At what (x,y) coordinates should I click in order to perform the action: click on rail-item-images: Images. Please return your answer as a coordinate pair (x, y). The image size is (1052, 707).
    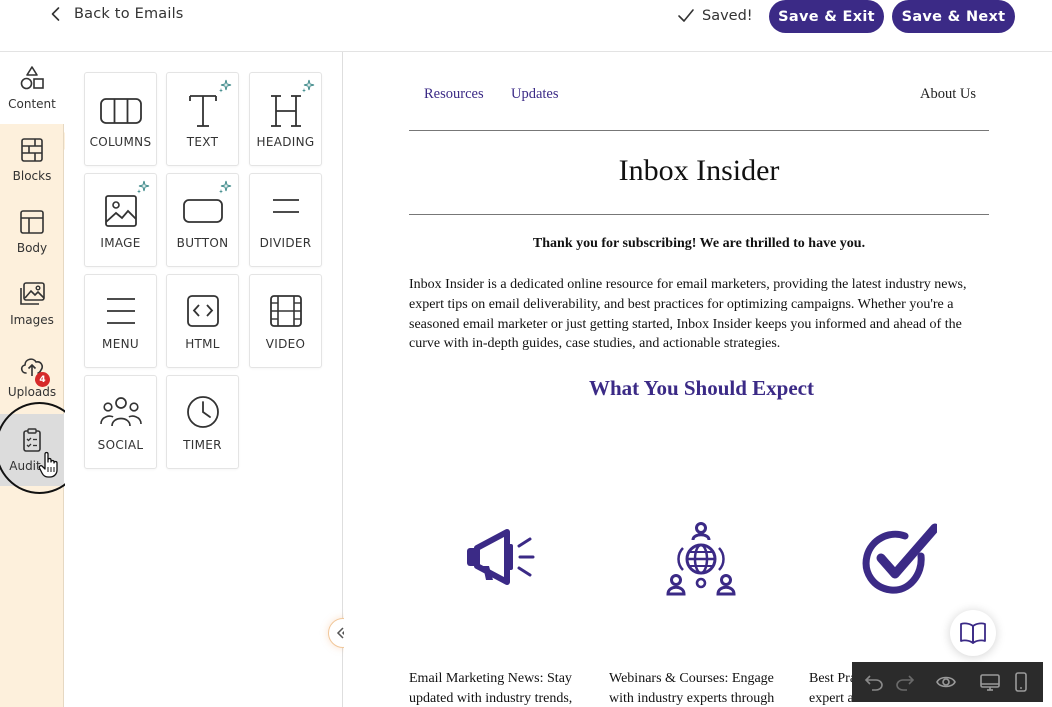
    Looking at the image, I should click on (32, 304).